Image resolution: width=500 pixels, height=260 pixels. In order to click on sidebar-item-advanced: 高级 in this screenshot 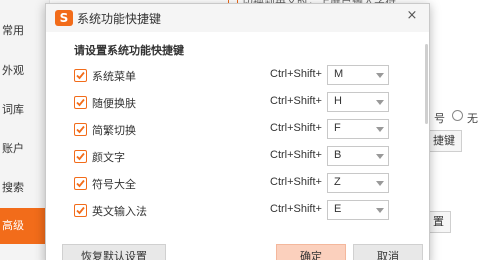, I will do `click(25, 226)`.